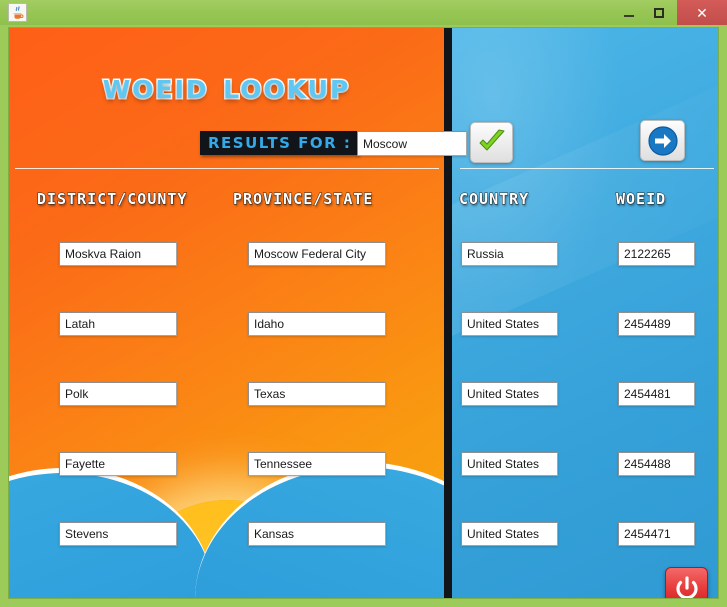 The width and height of the screenshot is (727, 607). Describe the element at coordinates (317, 324) in the screenshot. I see `table-row: Idaho` at that location.